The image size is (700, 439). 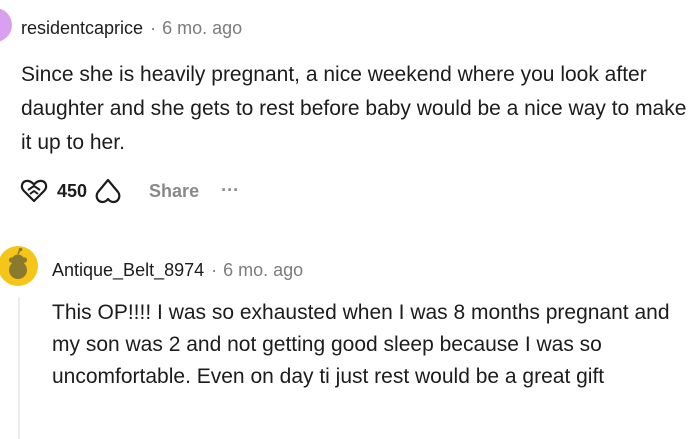 I want to click on share-button: Share, so click(x=174, y=191).